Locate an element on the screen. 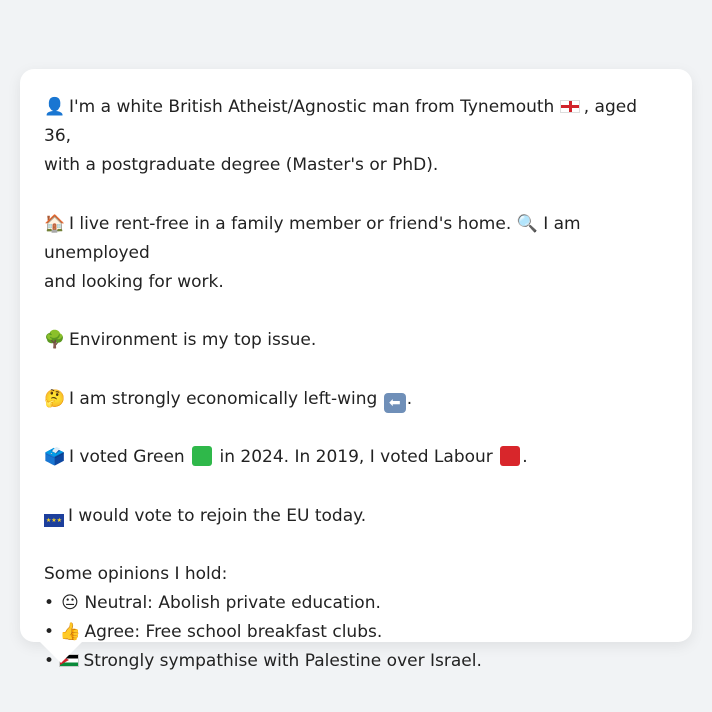  living-line-2: and looking for work. is located at coordinates (134, 281).